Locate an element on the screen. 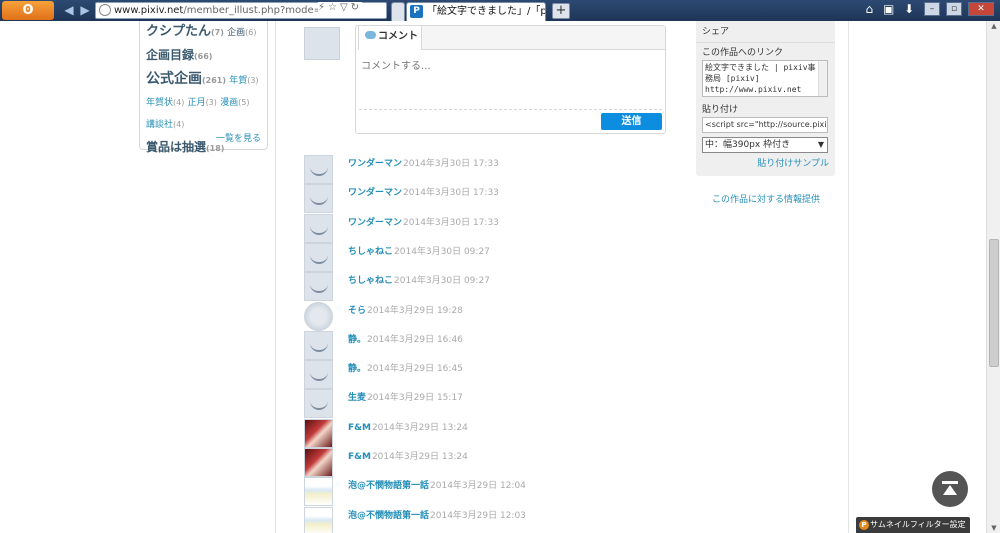 Image resolution: width=1000 pixels, height=533 pixels. tag-label: 年賀 is located at coordinates (238, 81).